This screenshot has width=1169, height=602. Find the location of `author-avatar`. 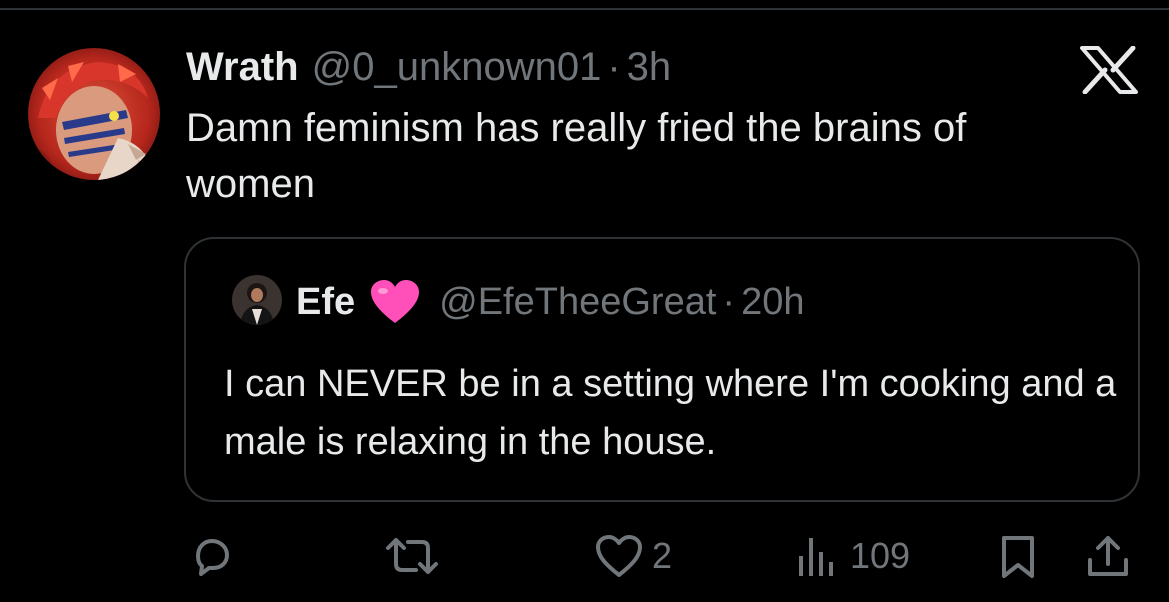

author-avatar is located at coordinates (94, 114).